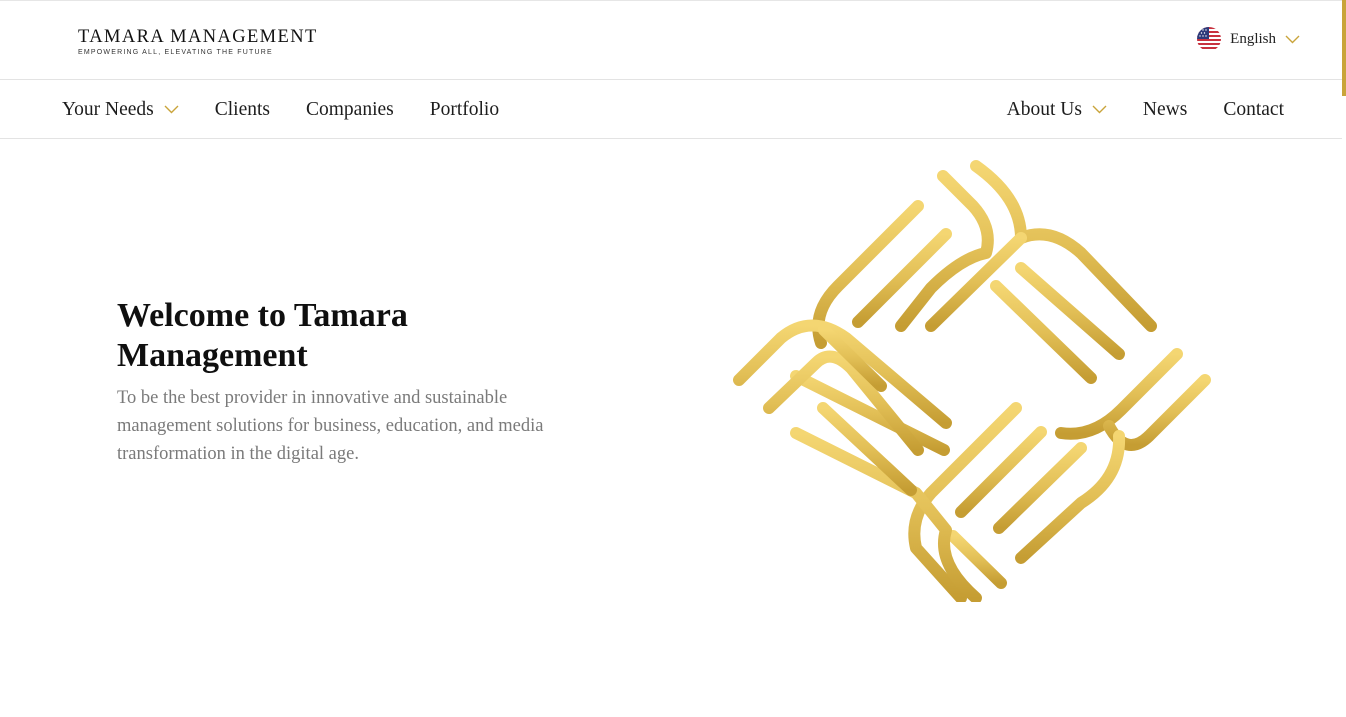 This screenshot has height=717, width=1346. I want to click on nav-item-label: Clients, so click(242, 109).